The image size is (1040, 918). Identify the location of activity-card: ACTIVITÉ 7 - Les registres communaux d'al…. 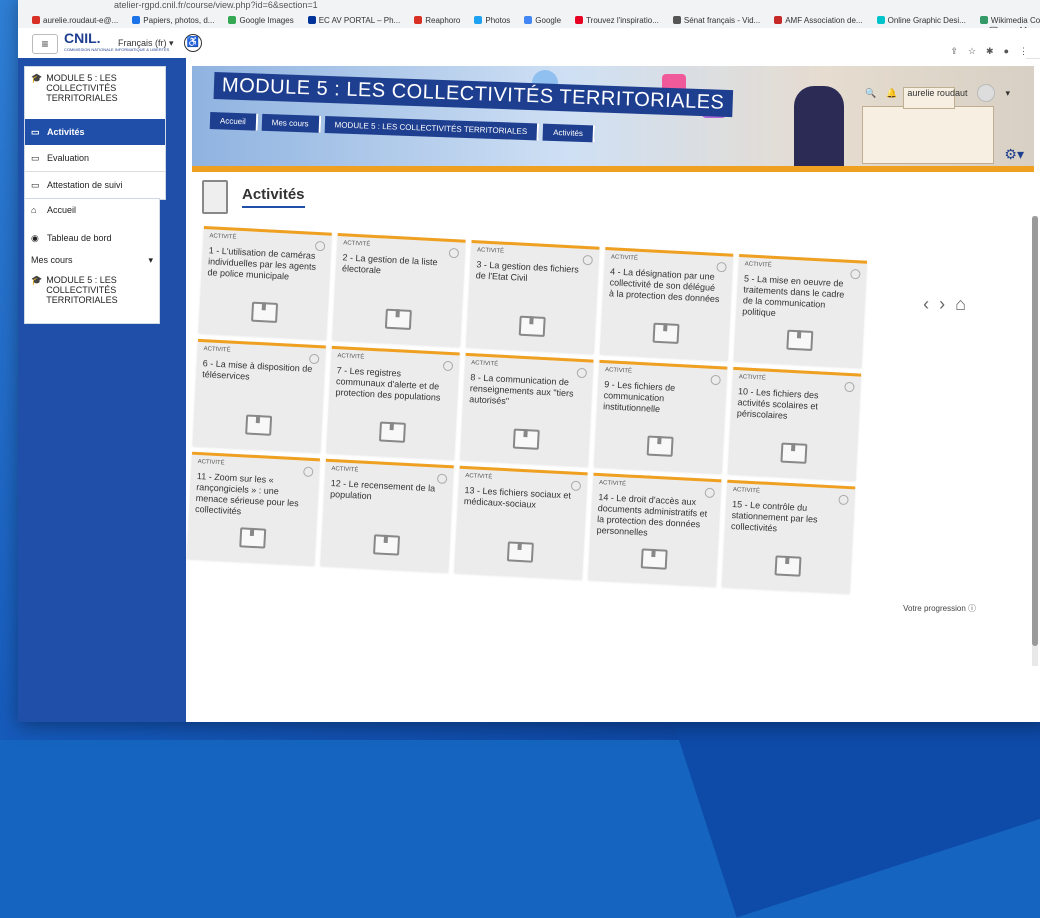
(393, 402).